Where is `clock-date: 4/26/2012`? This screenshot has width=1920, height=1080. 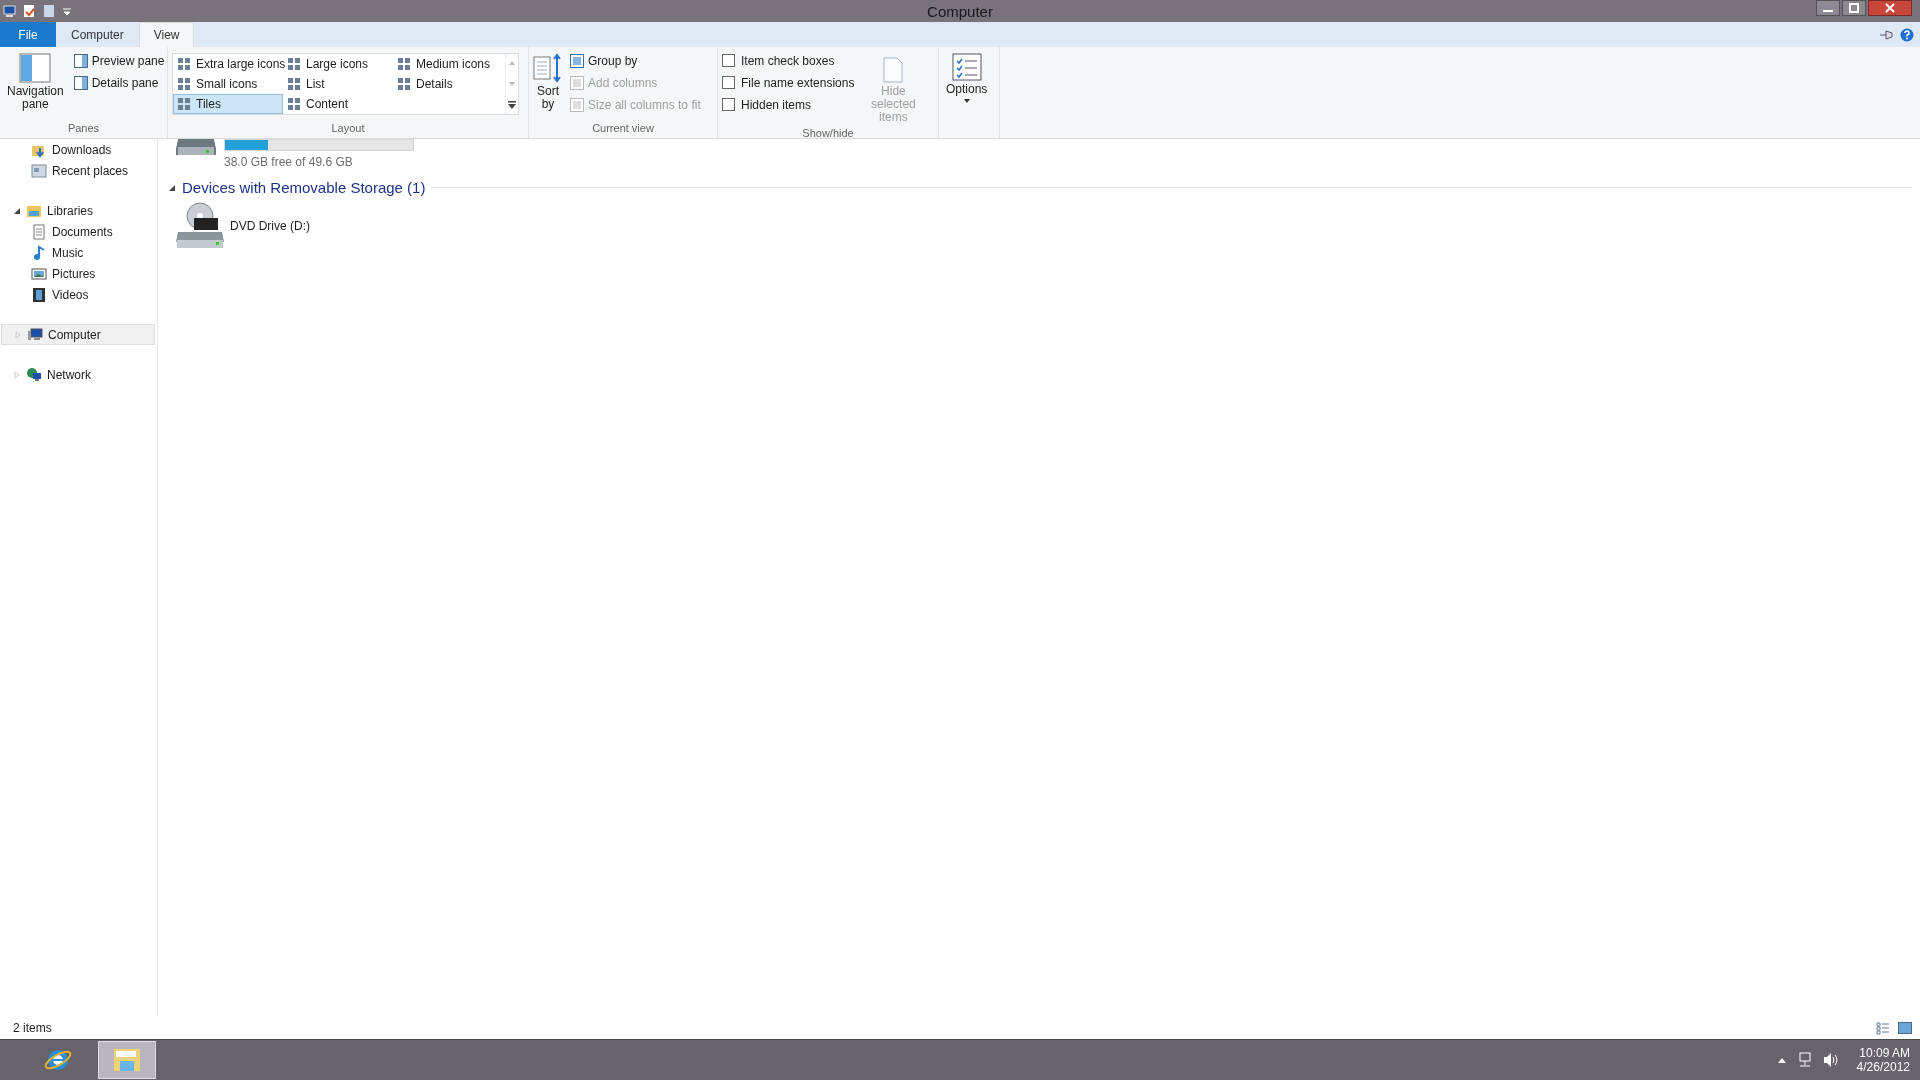
clock-date: 4/26/2012 is located at coordinates (1883, 1067).